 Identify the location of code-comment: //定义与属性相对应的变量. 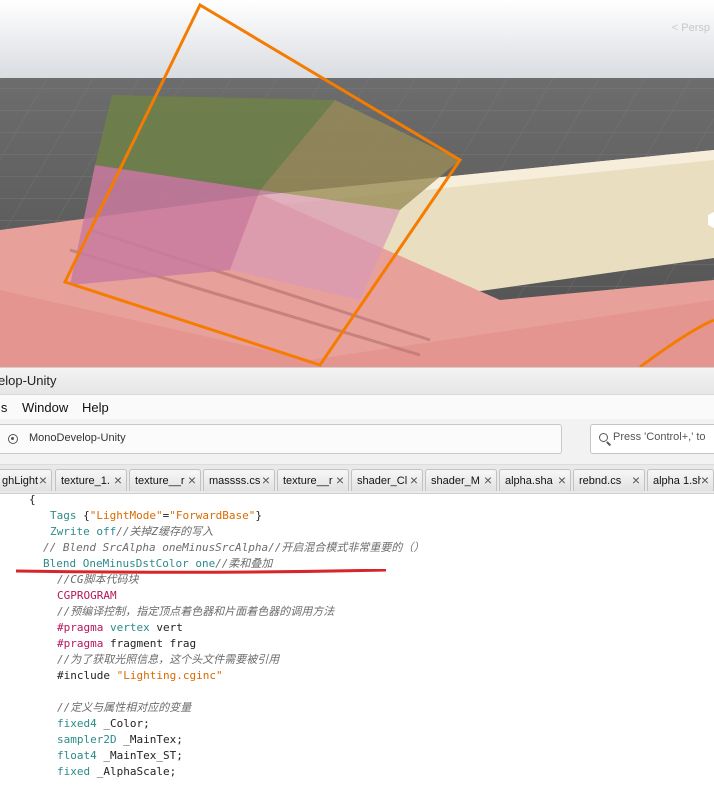
(124, 707).